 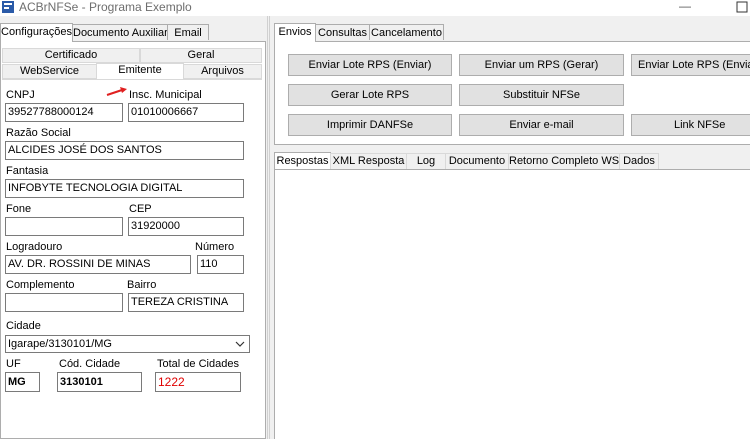 I want to click on complemento-label: Complemento, so click(x=40, y=285).